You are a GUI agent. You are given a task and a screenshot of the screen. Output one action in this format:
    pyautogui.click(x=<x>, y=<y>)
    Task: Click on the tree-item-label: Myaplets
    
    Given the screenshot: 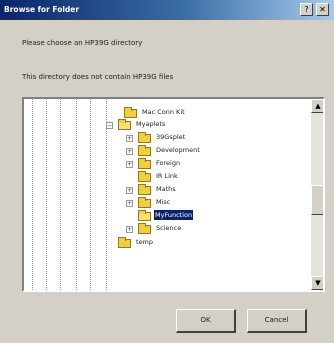 What is the action you would take?
    pyautogui.click(x=151, y=124)
    